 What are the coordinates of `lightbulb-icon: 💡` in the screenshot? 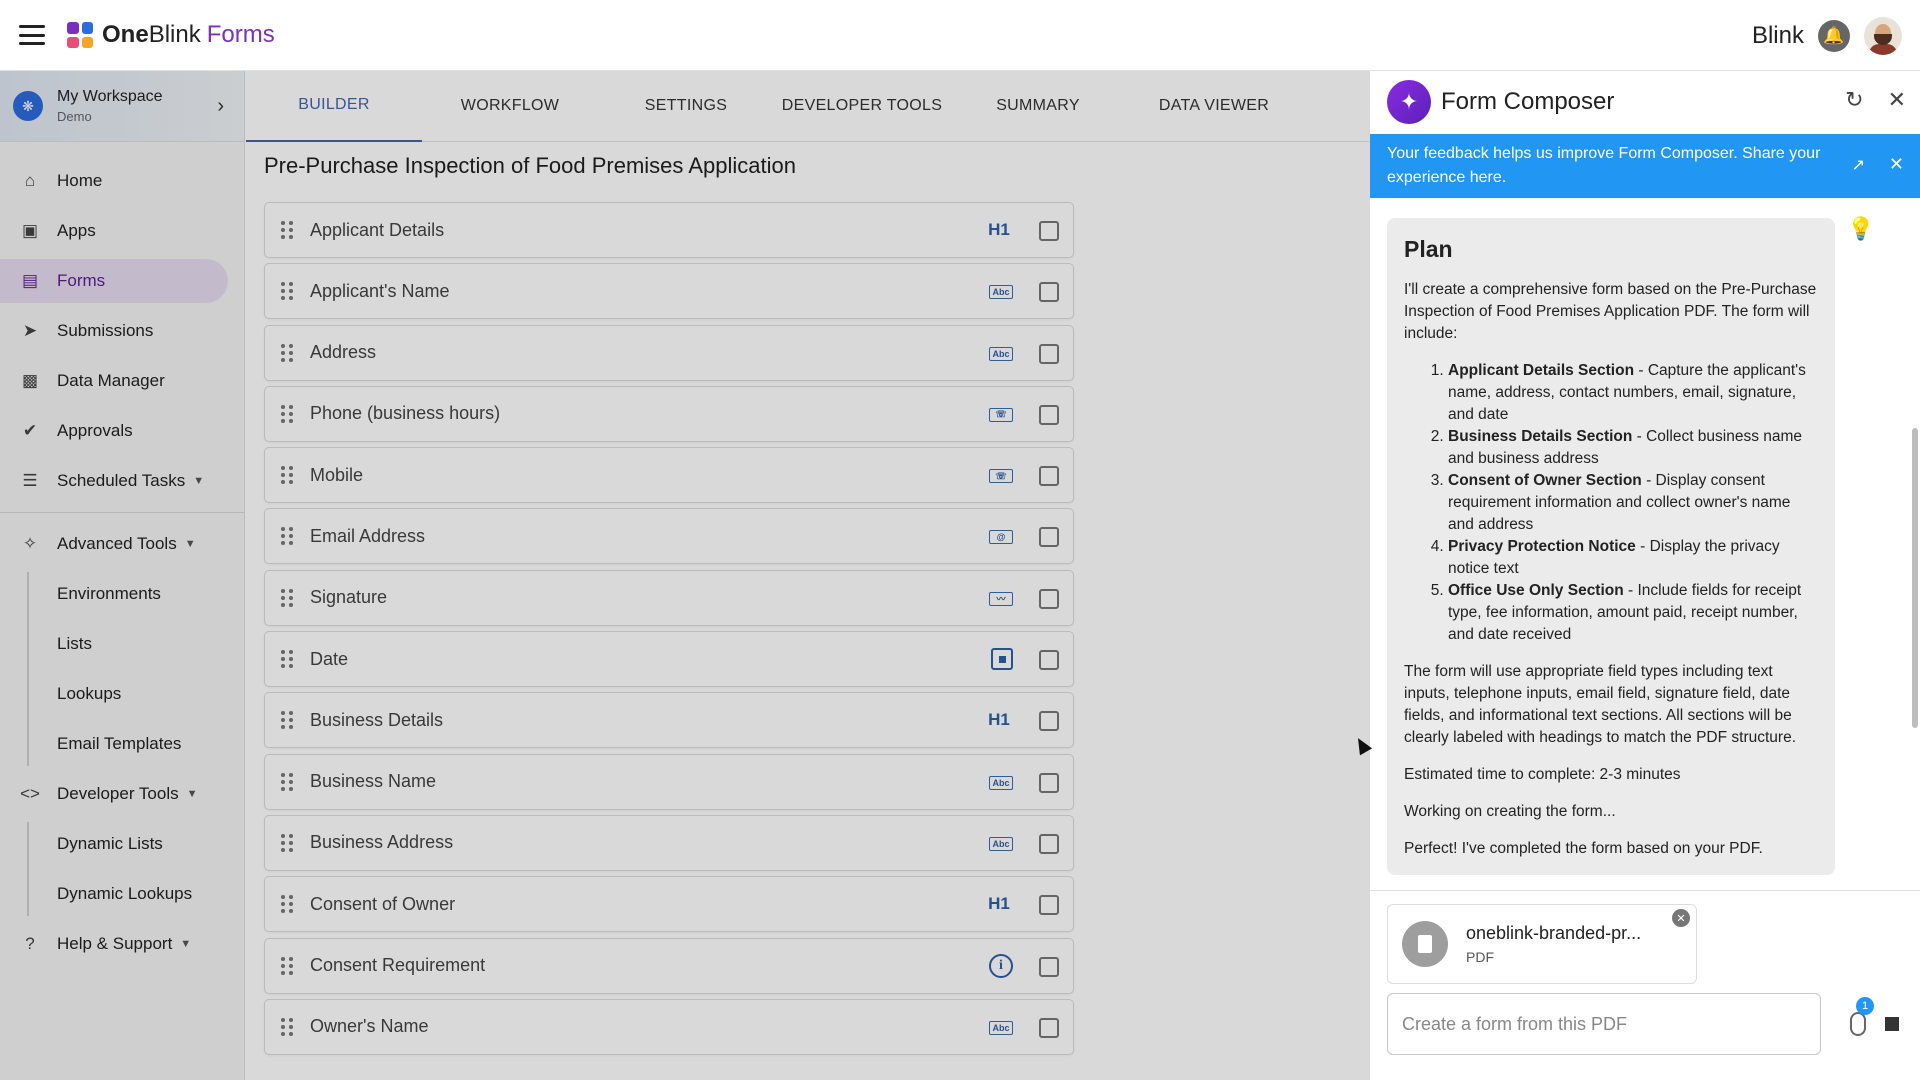 It's located at (1860, 229).